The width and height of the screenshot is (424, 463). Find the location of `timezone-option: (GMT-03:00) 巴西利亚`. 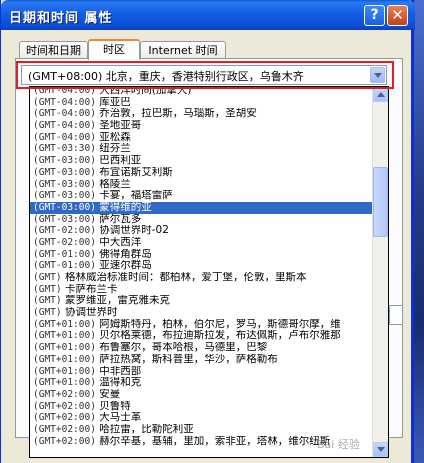

timezone-option: (GMT-03:00) 巴西利亚 is located at coordinates (202, 161).